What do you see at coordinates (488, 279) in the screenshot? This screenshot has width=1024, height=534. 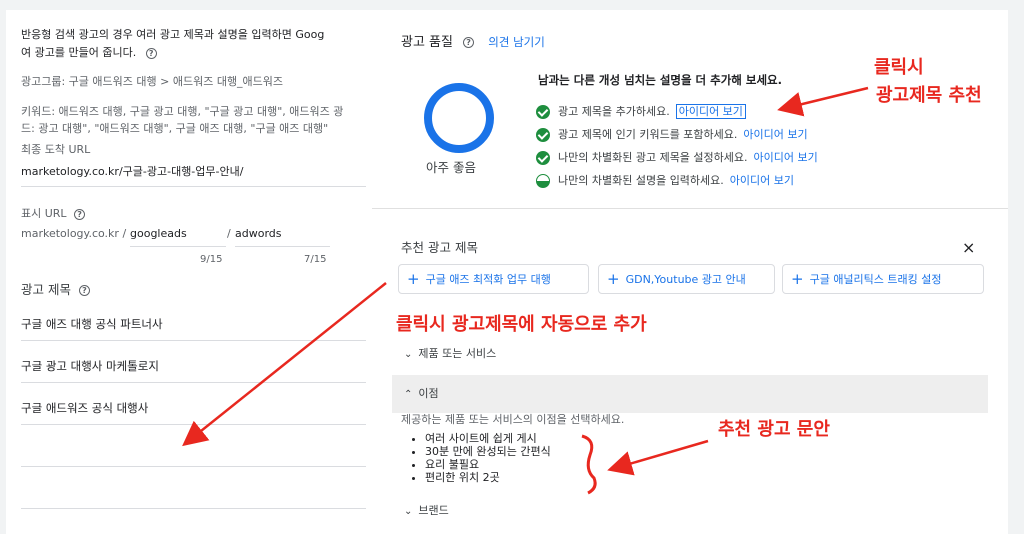 I see `chip-label: 구글 애즈 최적화 업무 대행` at bounding box center [488, 279].